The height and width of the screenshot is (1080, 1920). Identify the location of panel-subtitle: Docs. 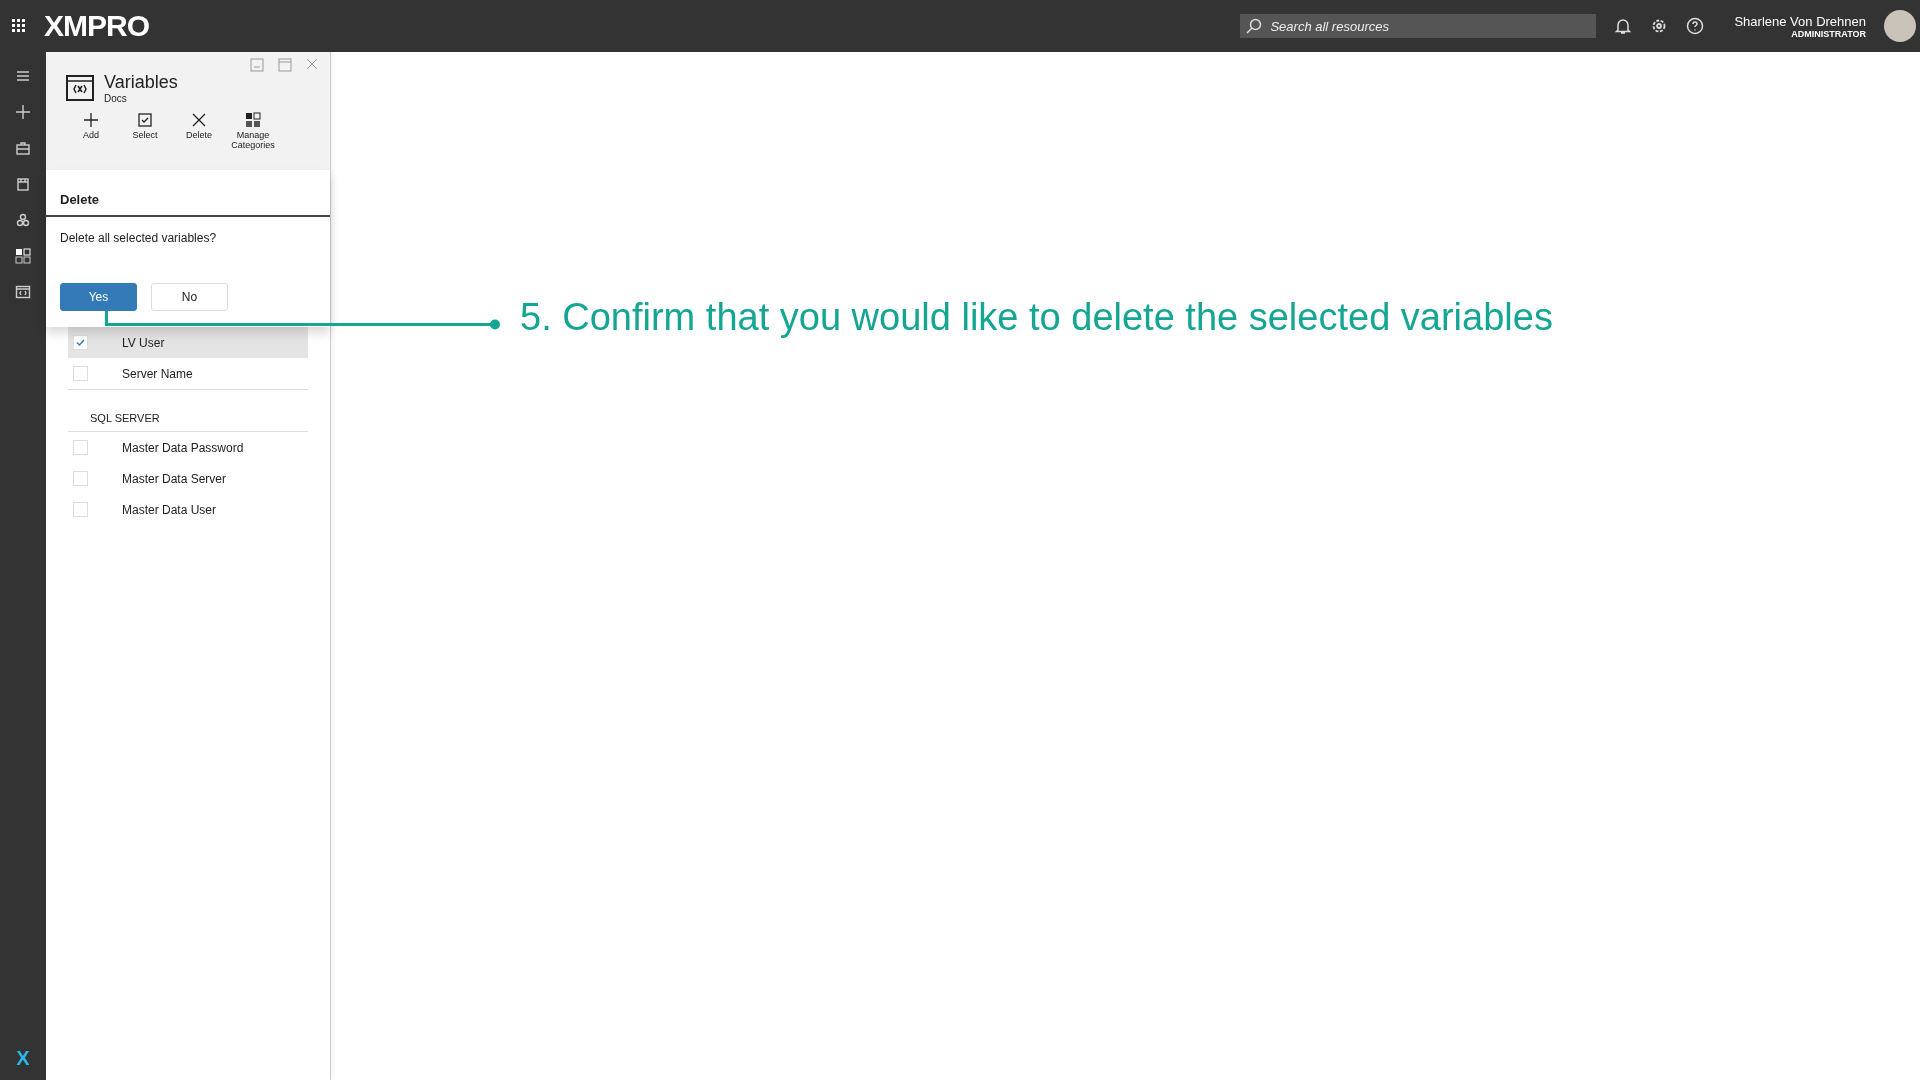
(116, 98).